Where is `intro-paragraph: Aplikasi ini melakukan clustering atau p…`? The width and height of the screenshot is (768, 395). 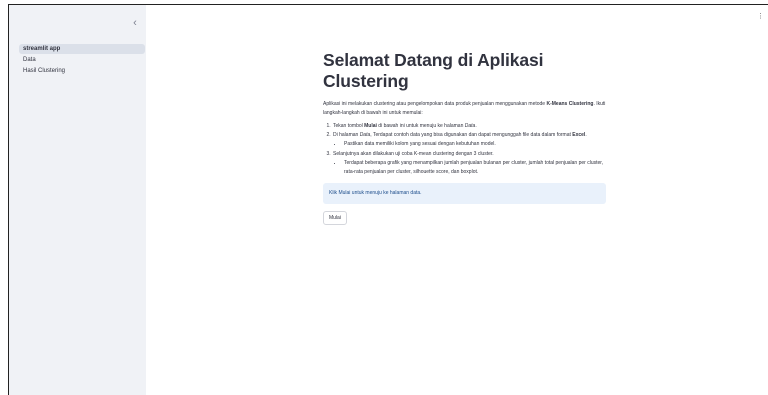
intro-paragraph: Aplikasi ini melakukan clustering atau p… is located at coordinates (464, 109).